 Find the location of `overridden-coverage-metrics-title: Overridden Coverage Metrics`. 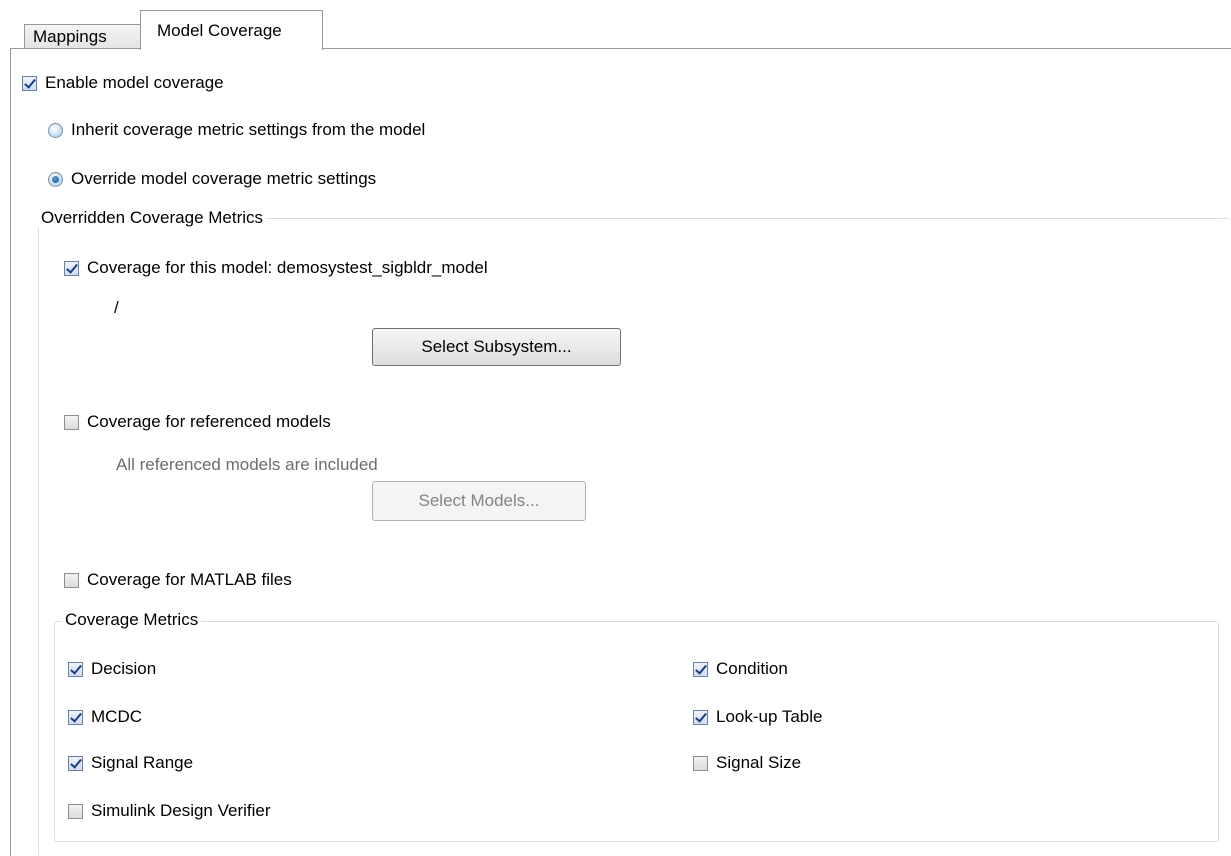

overridden-coverage-metrics-title: Overridden Coverage Metrics is located at coordinates (152, 218).